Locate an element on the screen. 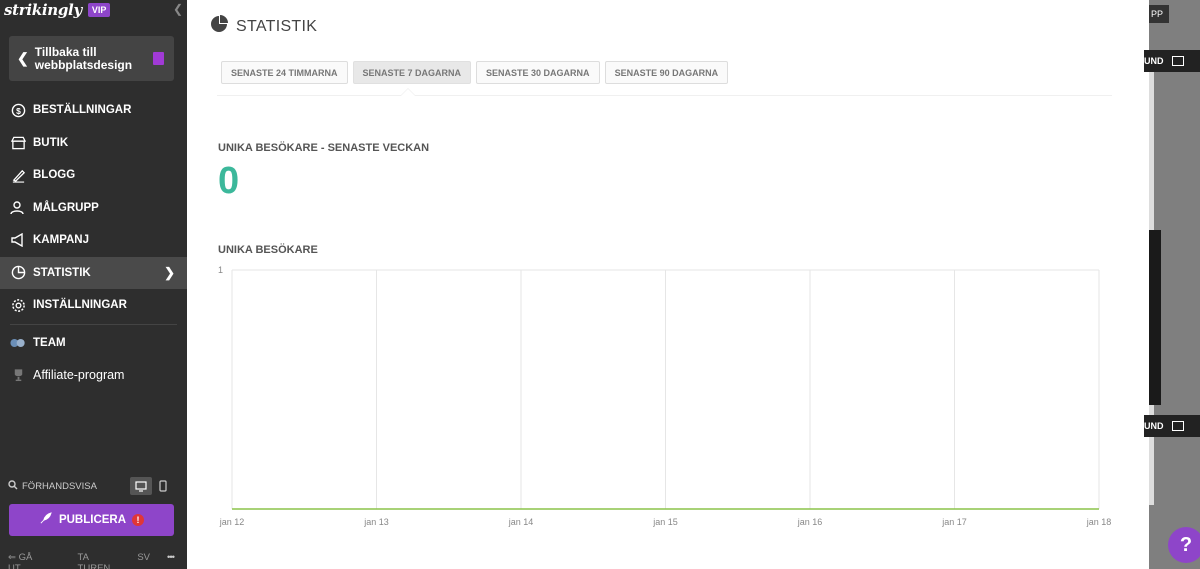 The image size is (1200, 569). sidebar-item-label: INSTÄLLNINGAR is located at coordinates (80, 305).